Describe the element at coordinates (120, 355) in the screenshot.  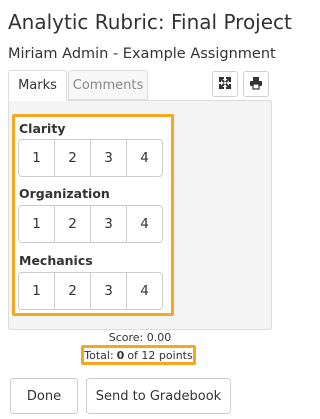
I see `total-value: 0` at that location.